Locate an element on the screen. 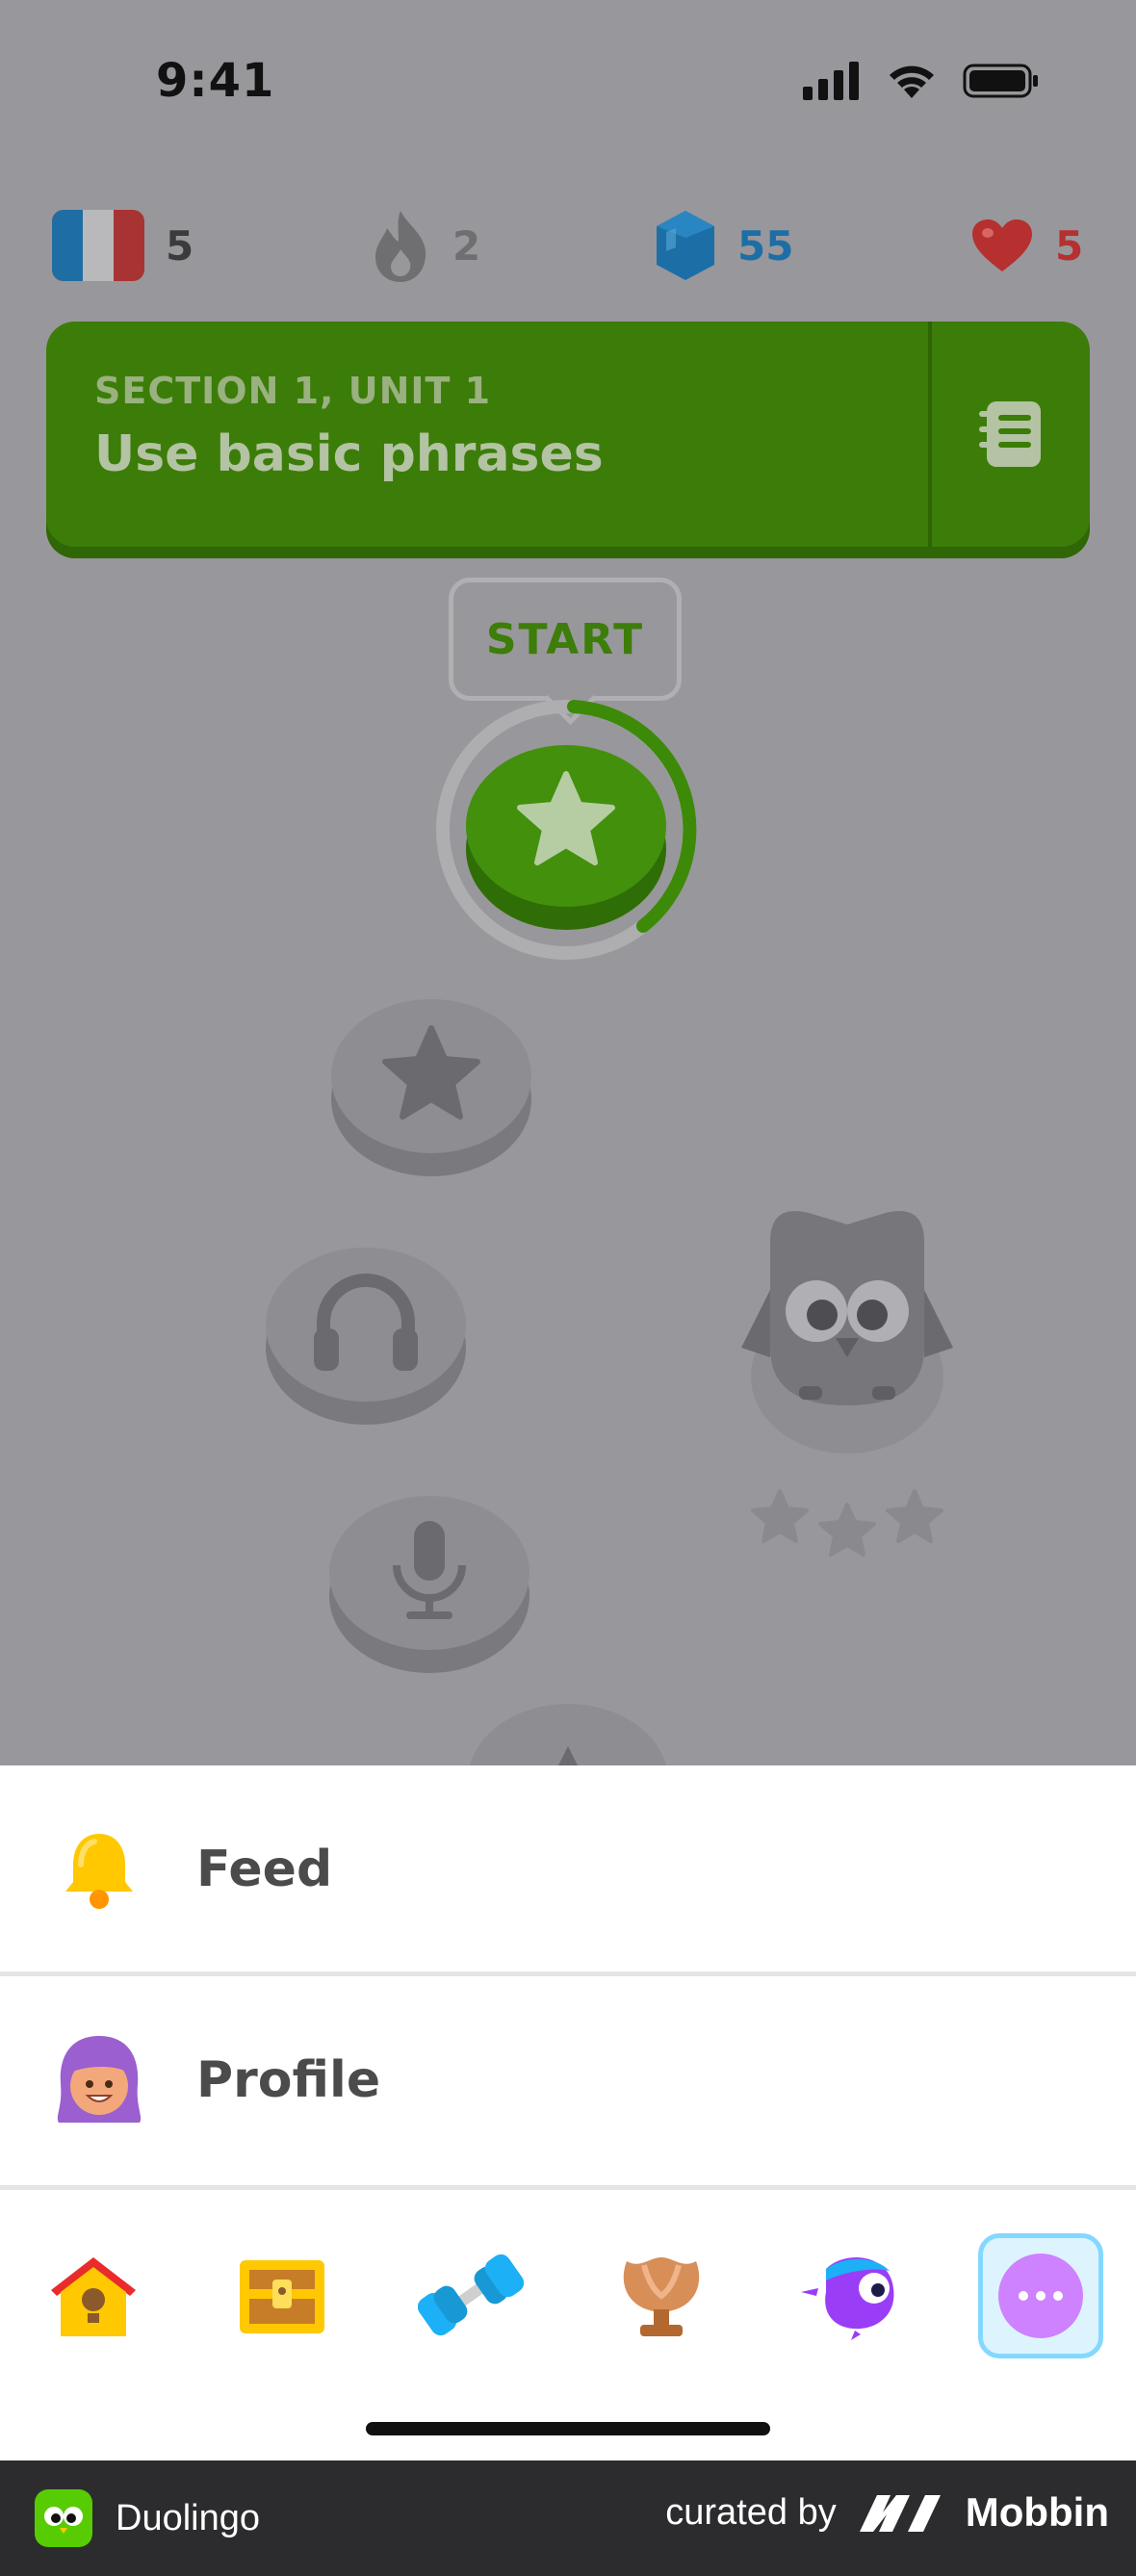 This screenshot has height=2576, width=1136. unit-banner: SECTION 1, UNIT 1 Use basic phrases is located at coordinates (568, 434).